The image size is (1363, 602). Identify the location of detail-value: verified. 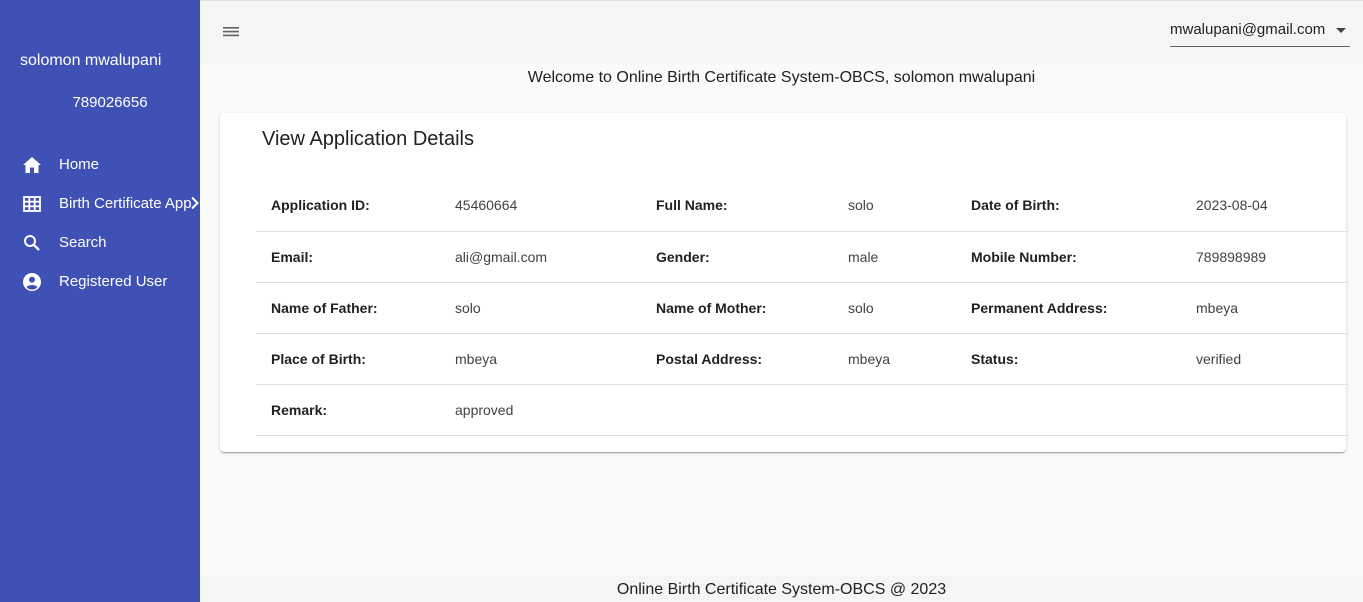
(1272, 359).